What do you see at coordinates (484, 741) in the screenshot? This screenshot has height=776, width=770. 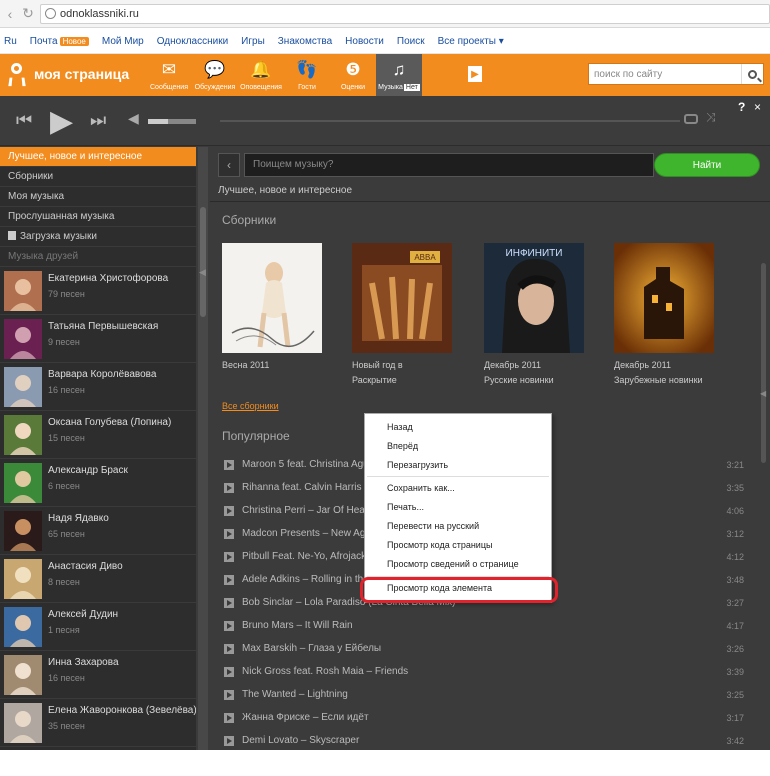 I see `track-row: Demi Lovato – Skyscraper 3:42` at bounding box center [484, 741].